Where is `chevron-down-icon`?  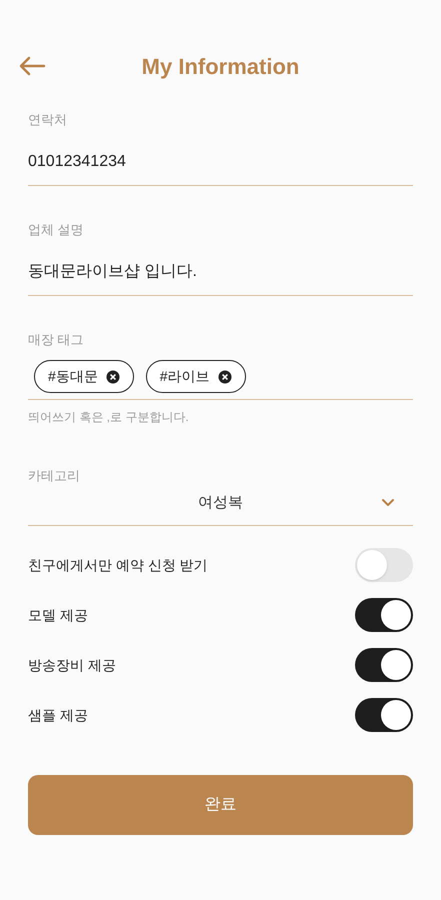
chevron-down-icon is located at coordinates (388, 503).